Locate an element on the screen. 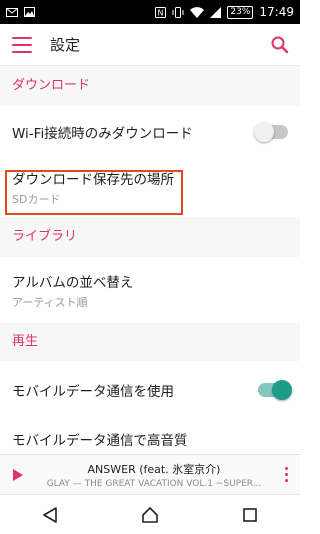  setting-album-sort: アルバムの並べ替え アーティスト順 is located at coordinates (150, 290).